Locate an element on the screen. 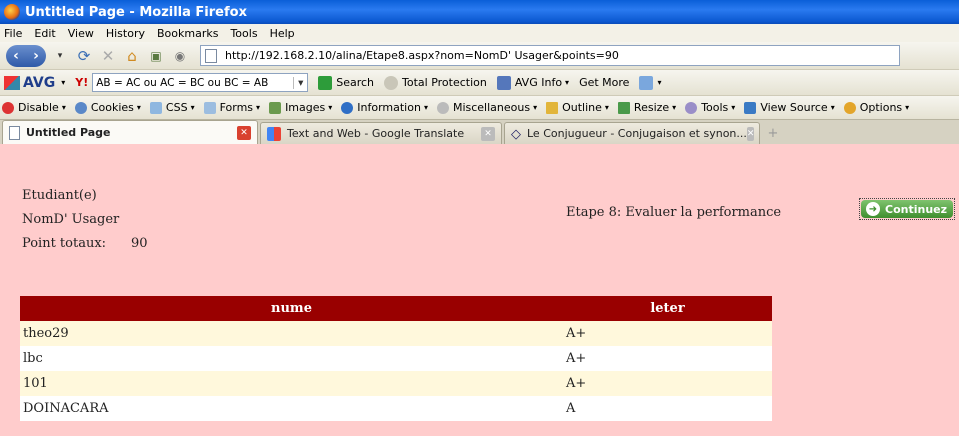 The height and width of the screenshot is (436, 959). back-forward-buttons: ‹ › is located at coordinates (26, 55).